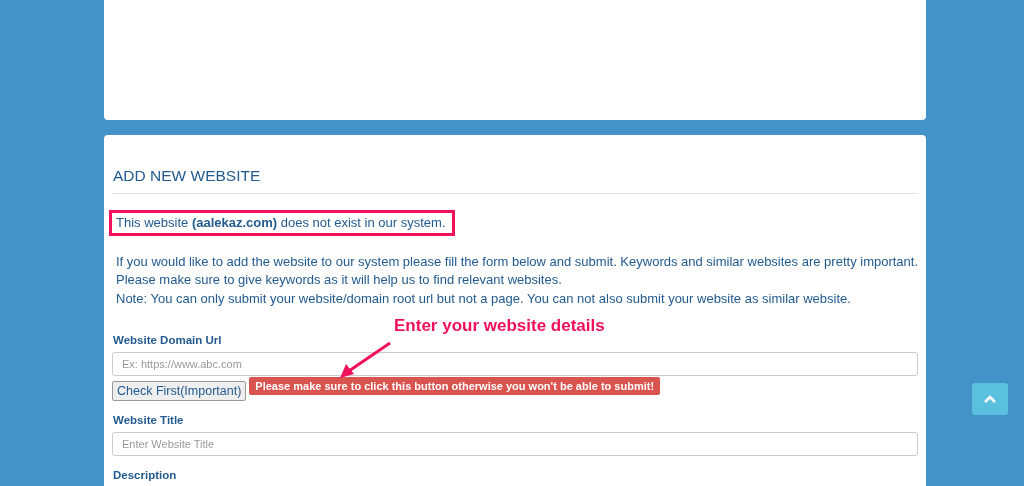 Image resolution: width=1024 pixels, height=486 pixels. What do you see at coordinates (145, 474) in the screenshot?
I see `field-label: Description` at bounding box center [145, 474].